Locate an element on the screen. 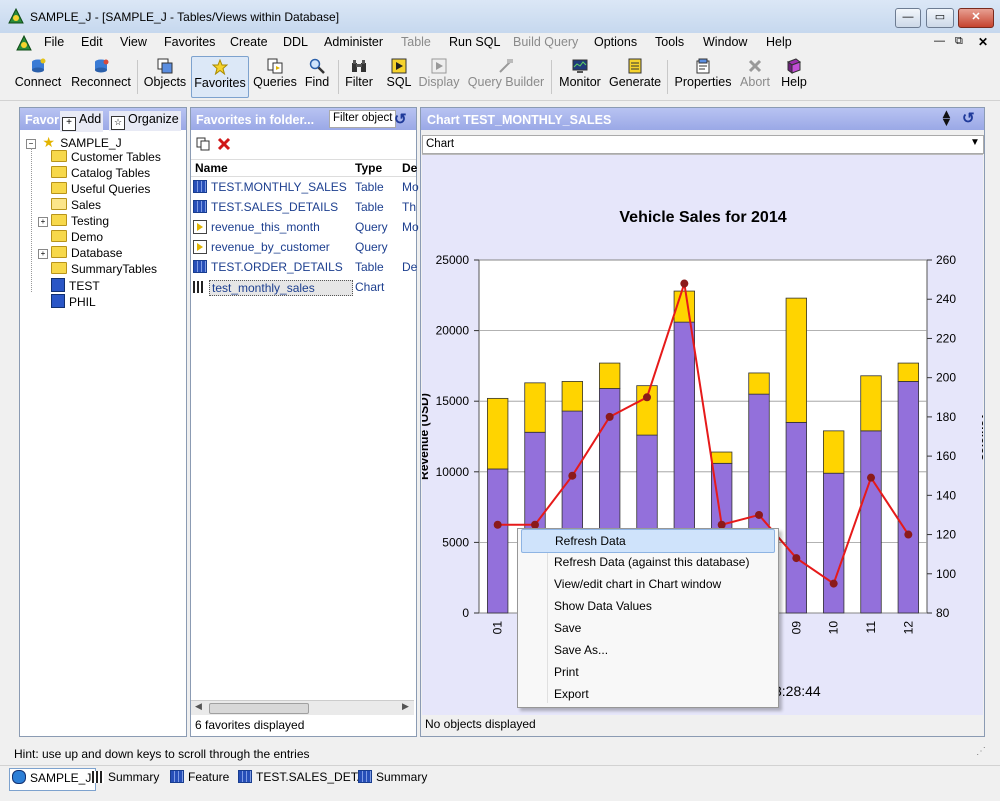 Image resolution: width=1000 pixels, height=801 pixels. help-button: Help is located at coordinates (794, 76).